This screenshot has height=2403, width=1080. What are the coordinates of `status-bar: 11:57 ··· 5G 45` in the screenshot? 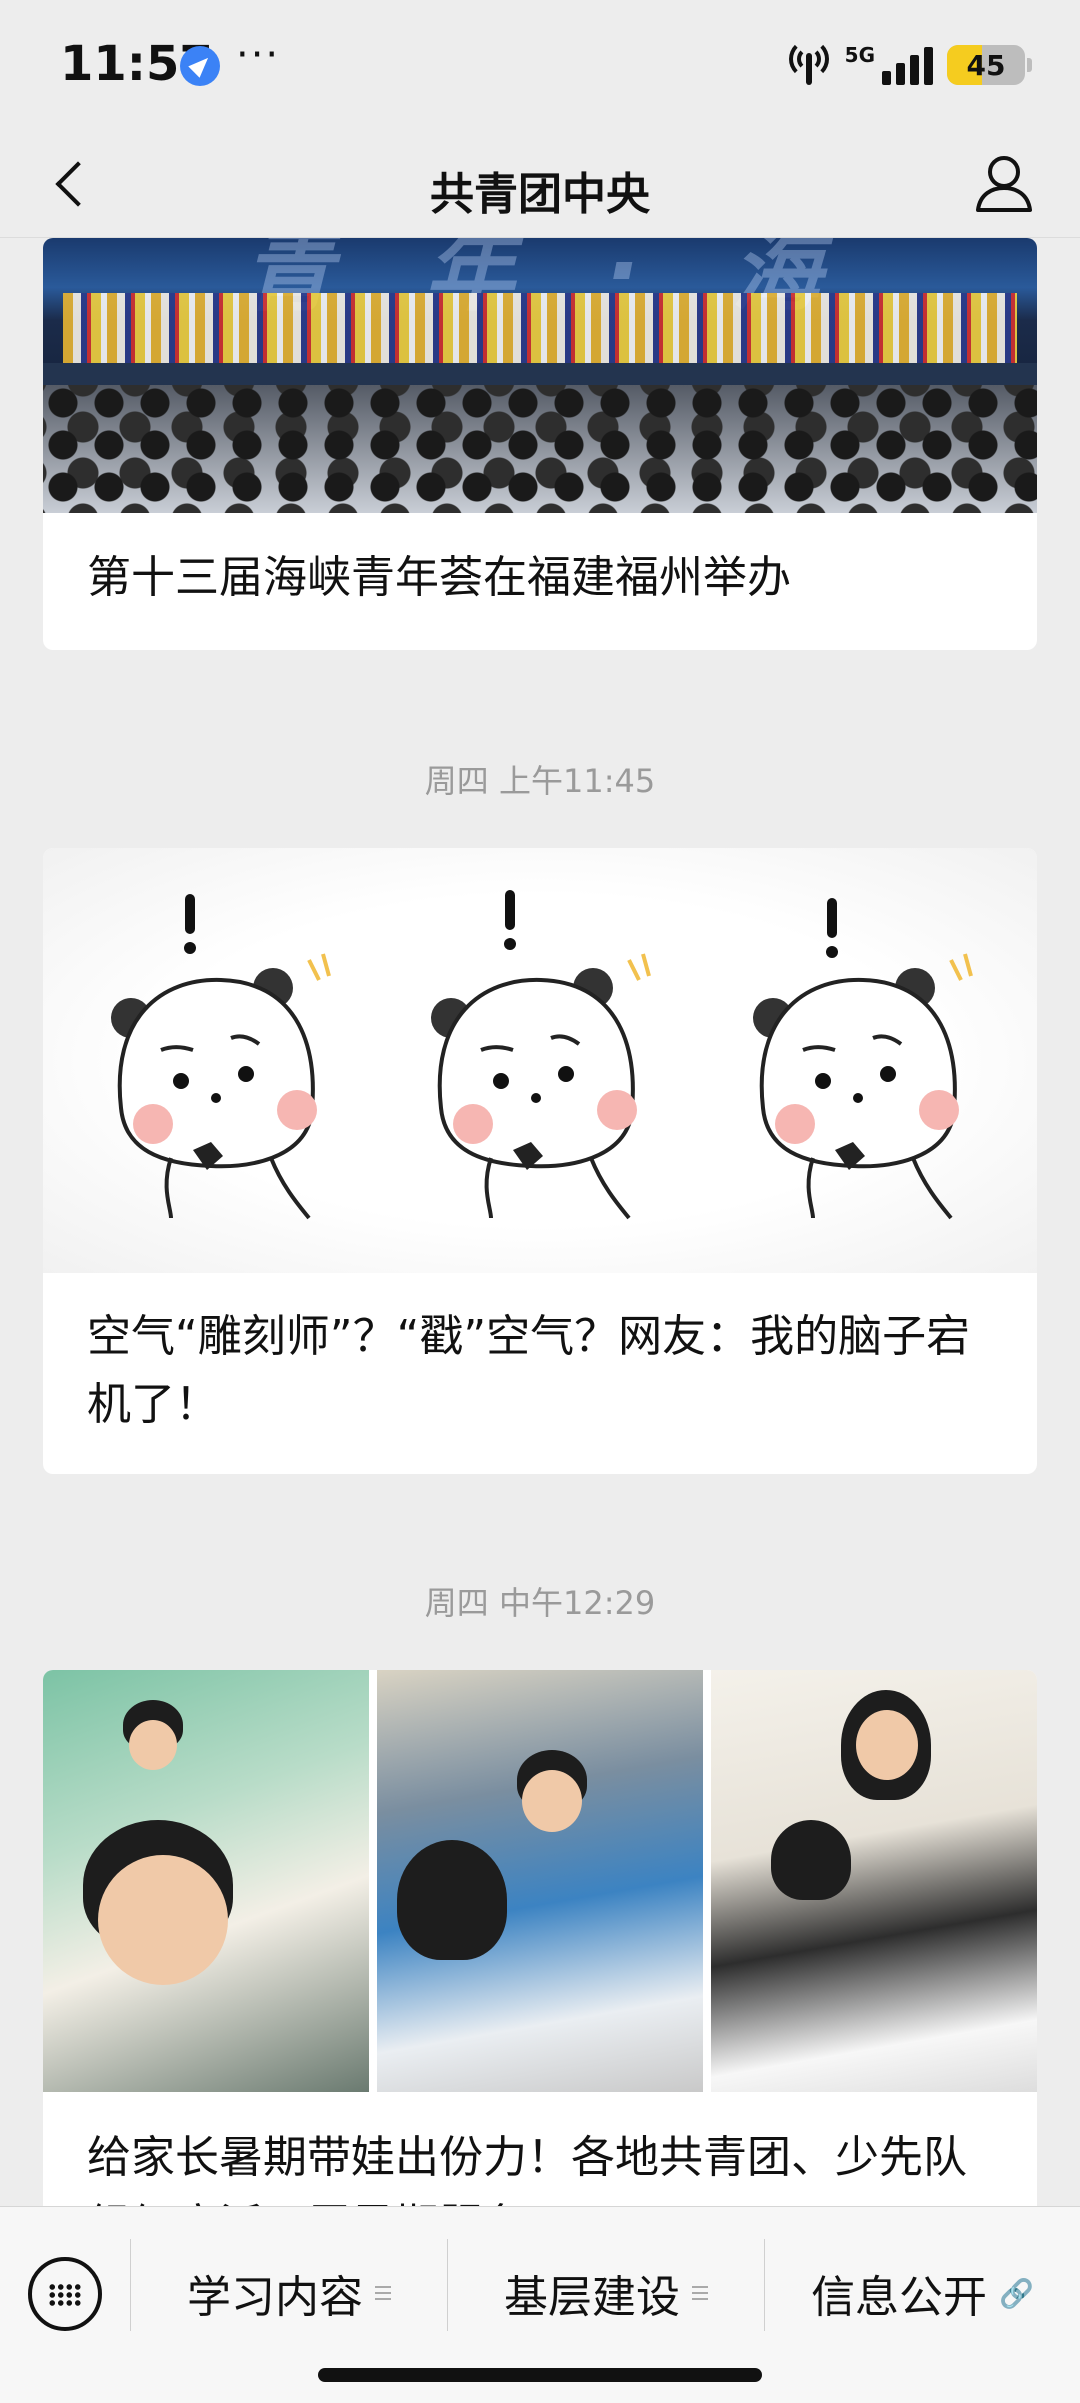 It's located at (540, 65).